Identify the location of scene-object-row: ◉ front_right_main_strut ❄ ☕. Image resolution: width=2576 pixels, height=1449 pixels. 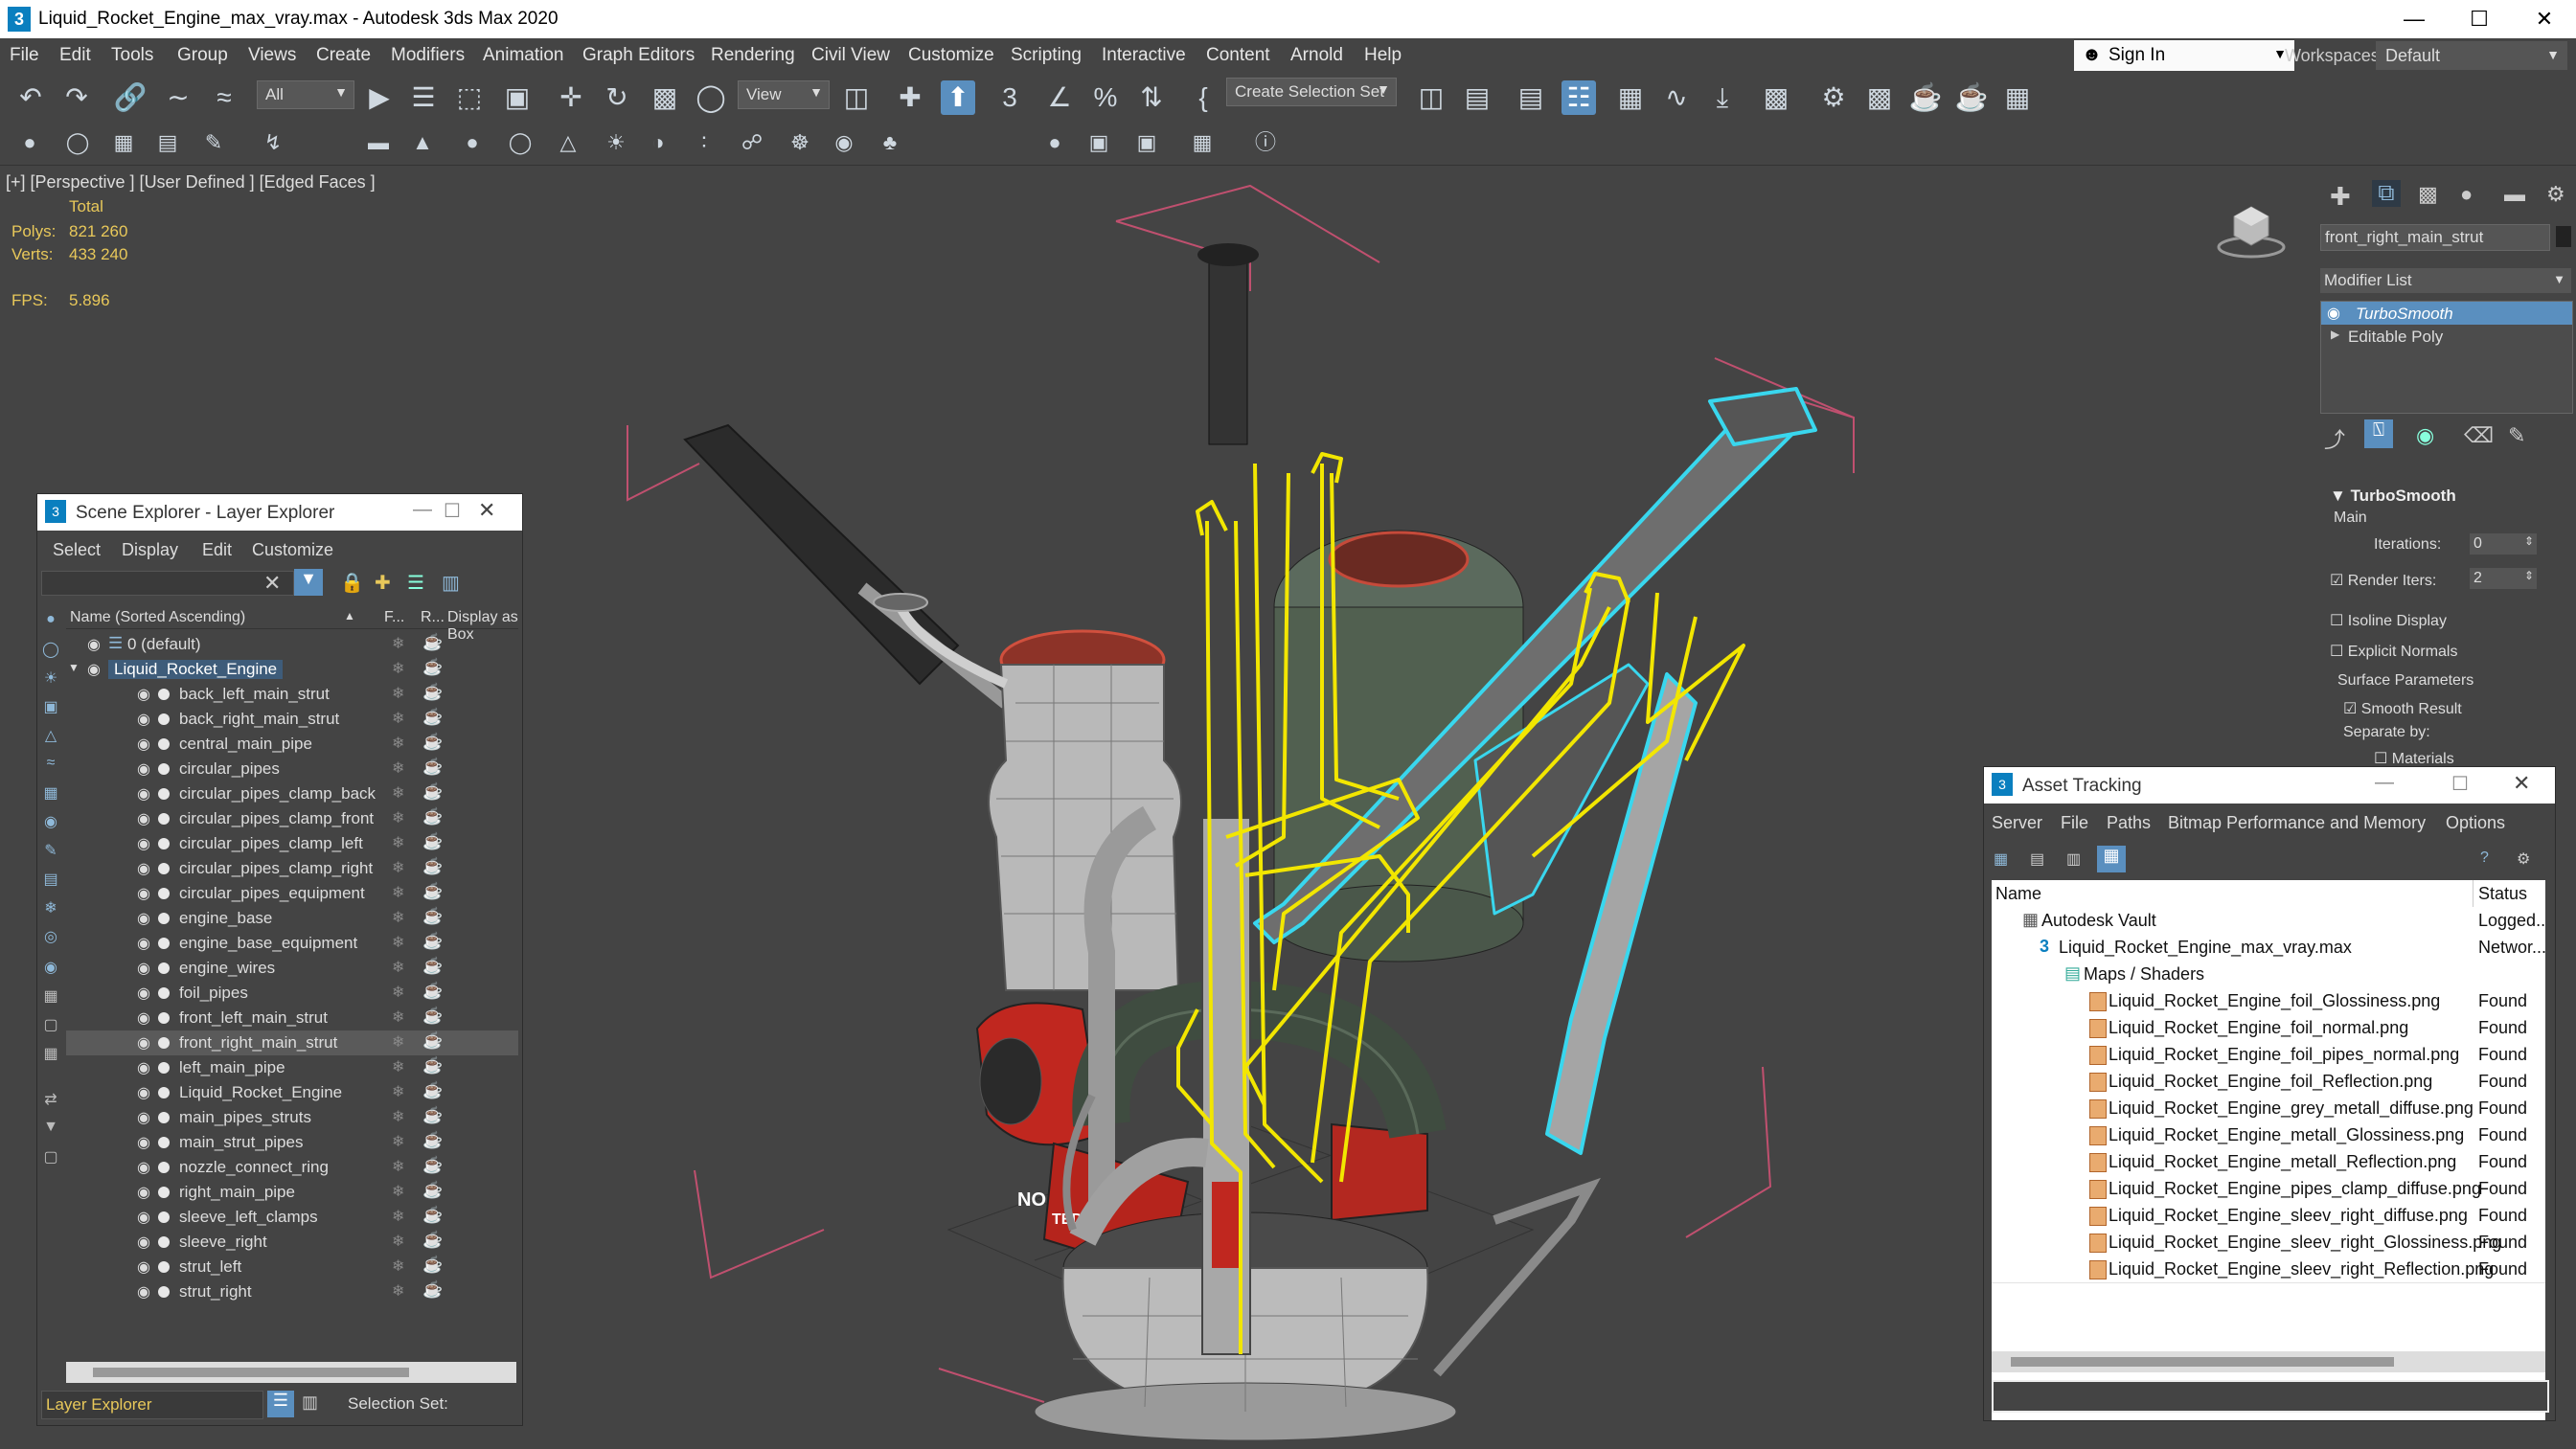
(292, 1042).